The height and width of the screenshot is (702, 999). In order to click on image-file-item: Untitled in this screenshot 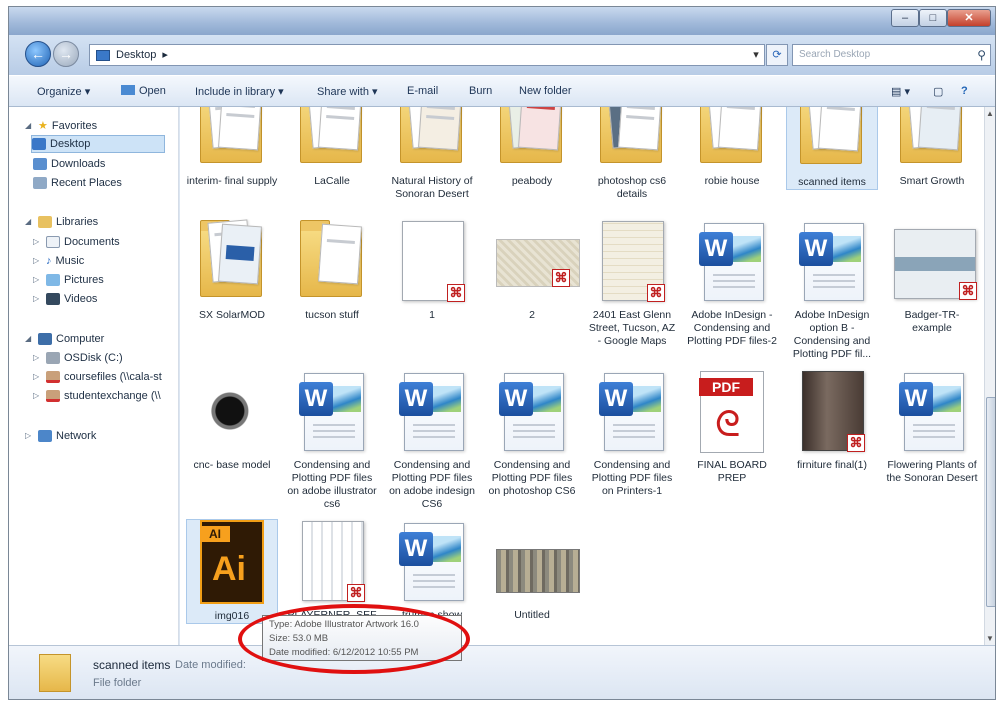, I will do `click(533, 570)`.